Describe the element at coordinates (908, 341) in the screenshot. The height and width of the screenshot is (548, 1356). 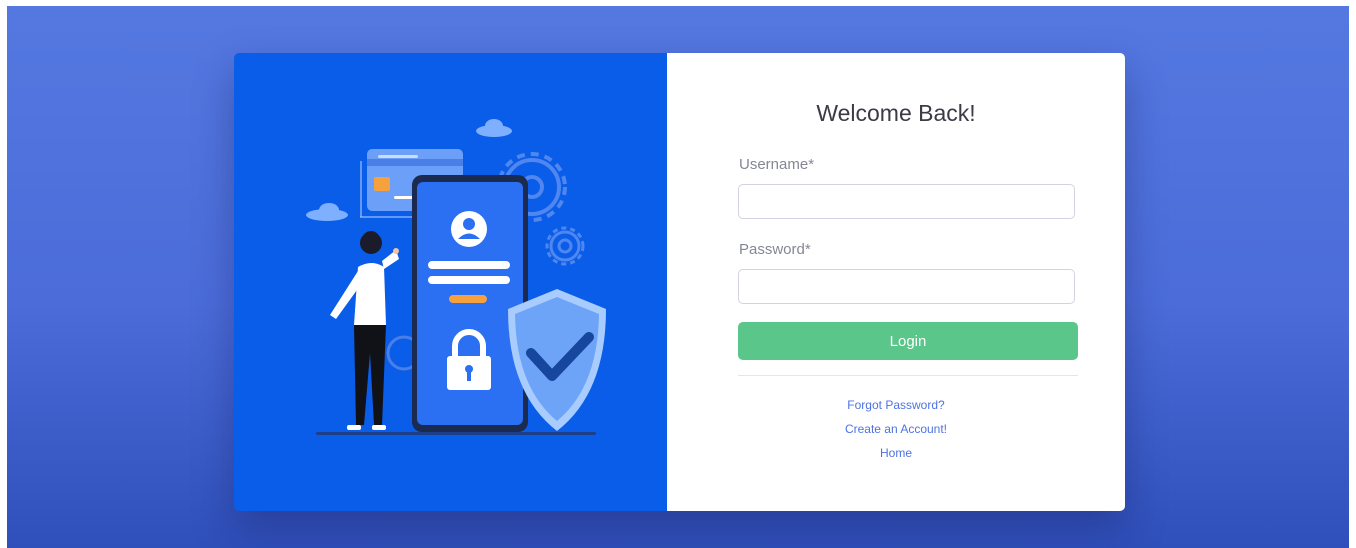
I see `login-button: Login` at that location.